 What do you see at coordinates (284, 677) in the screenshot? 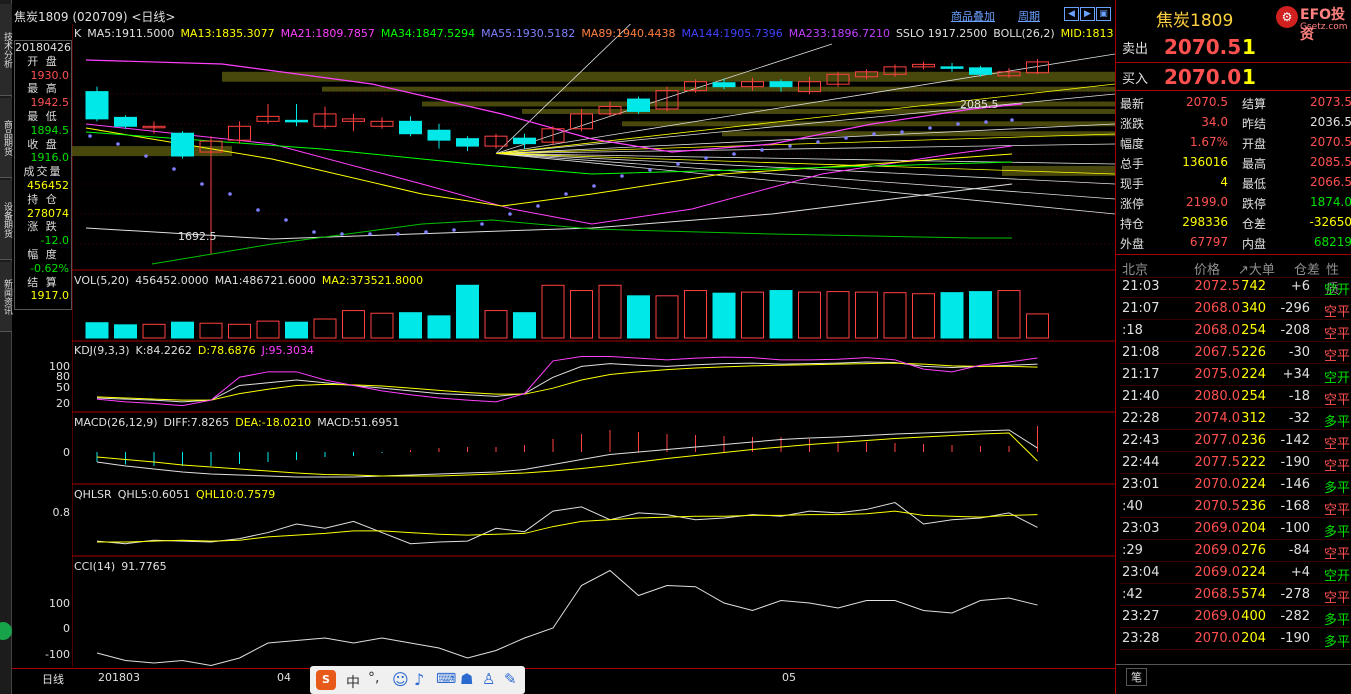
I see `x-axis-label: 04` at bounding box center [284, 677].